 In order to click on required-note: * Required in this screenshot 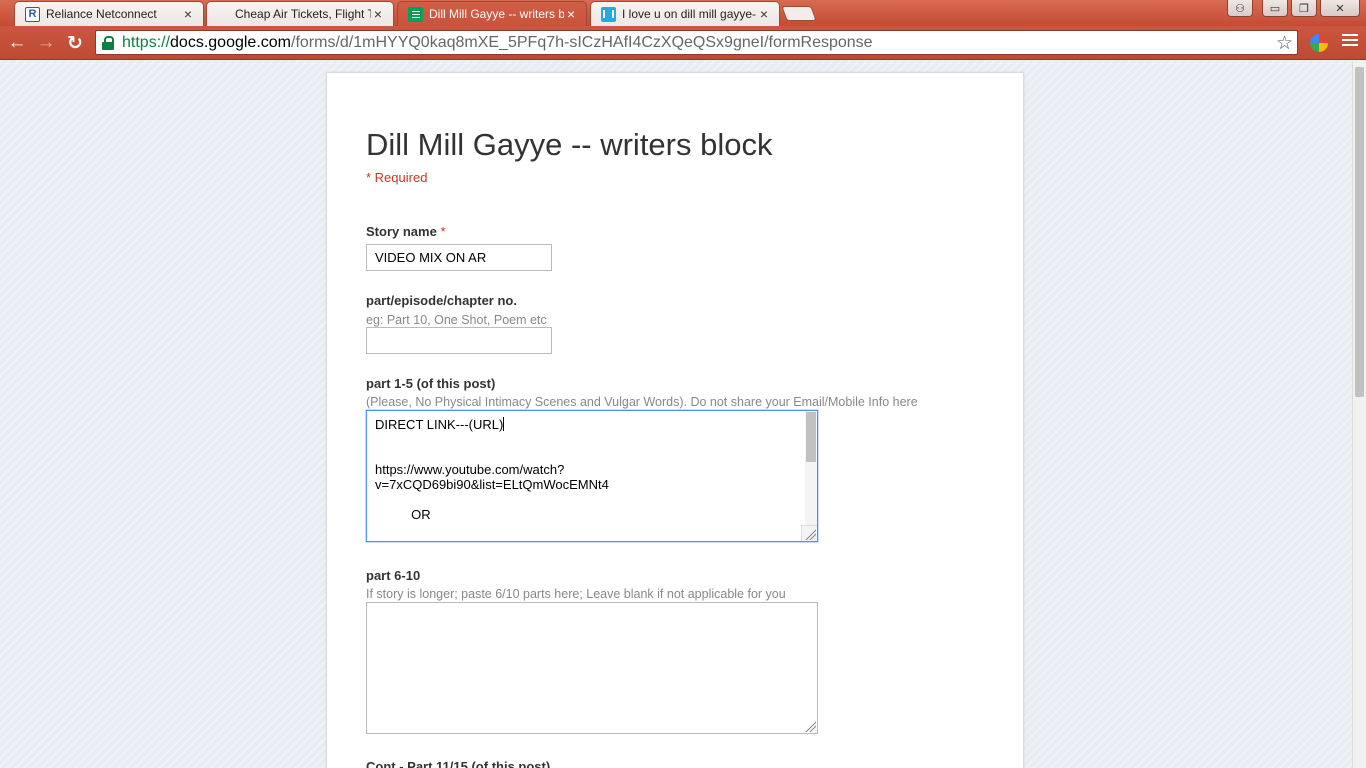, I will do `click(397, 177)`.